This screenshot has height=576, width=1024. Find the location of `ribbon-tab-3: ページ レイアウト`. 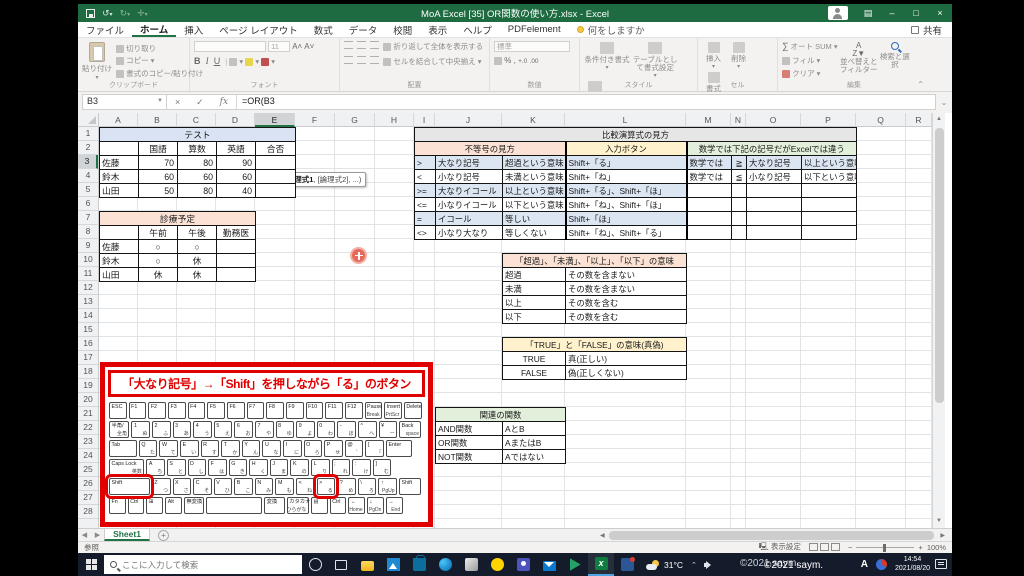

ribbon-tab-3: ページ レイアウト is located at coordinates (258, 29).